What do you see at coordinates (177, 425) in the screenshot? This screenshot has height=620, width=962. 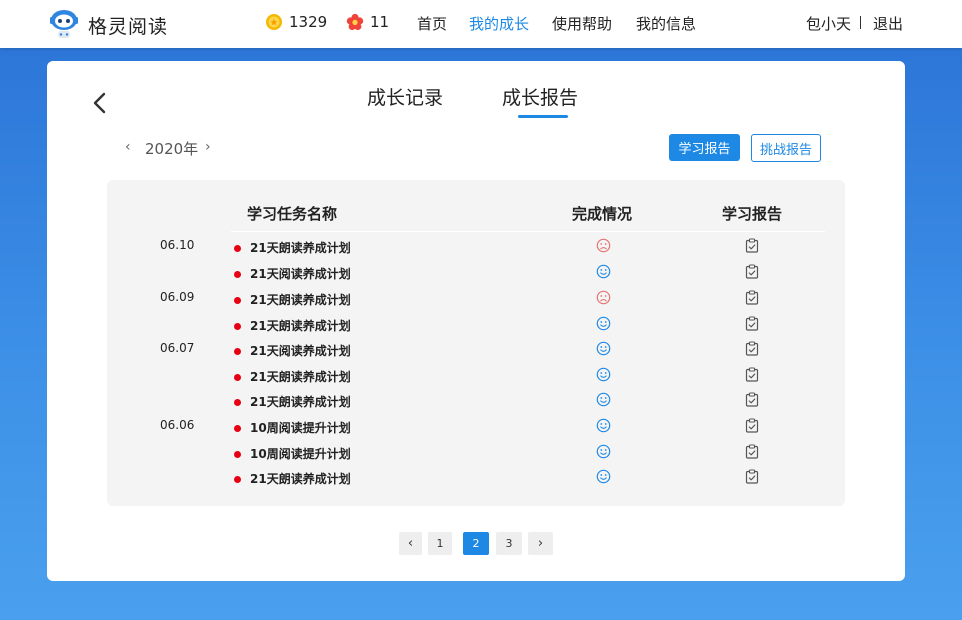 I see `row-date: 06.06` at bounding box center [177, 425].